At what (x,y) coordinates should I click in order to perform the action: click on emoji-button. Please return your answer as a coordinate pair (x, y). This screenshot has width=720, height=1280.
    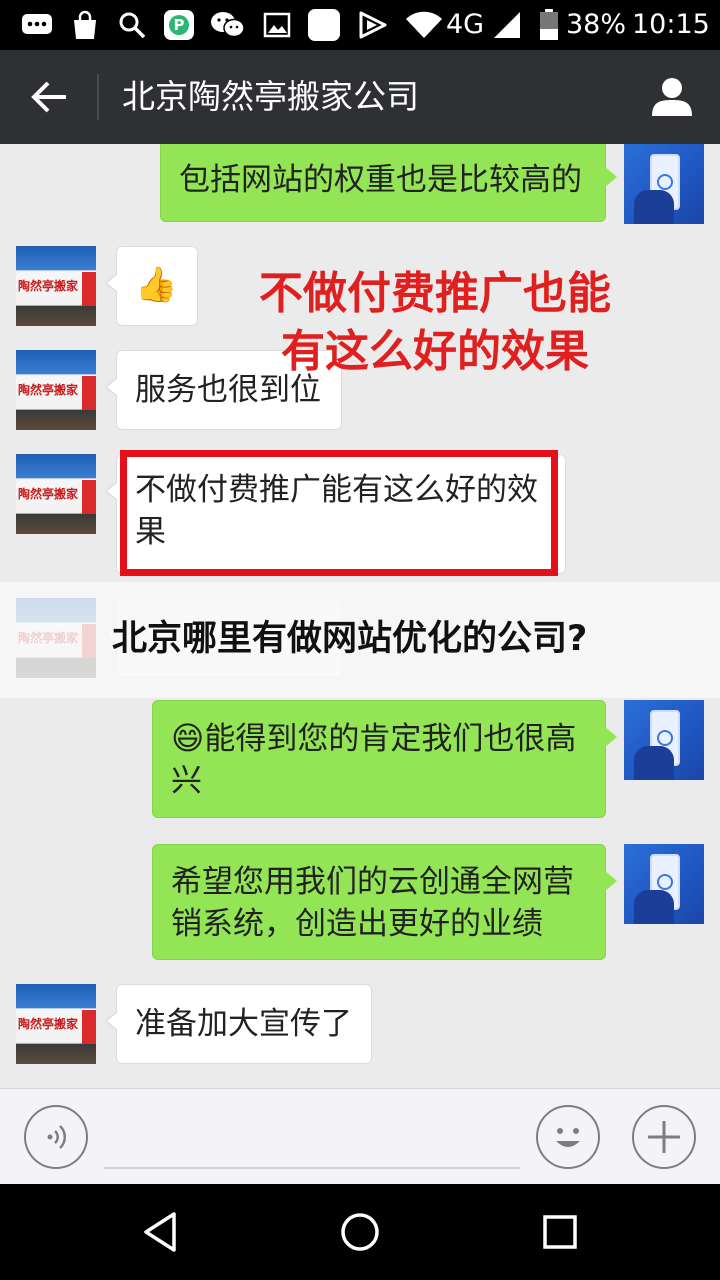
    Looking at the image, I should click on (568, 1137).